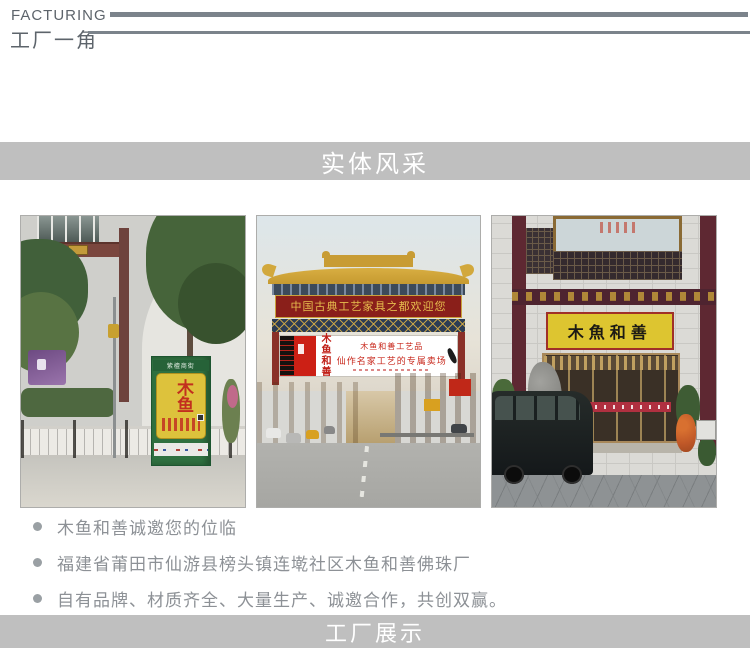 The image size is (750, 664). I want to click on banner-factory-label: 工厂展示, so click(374, 633).